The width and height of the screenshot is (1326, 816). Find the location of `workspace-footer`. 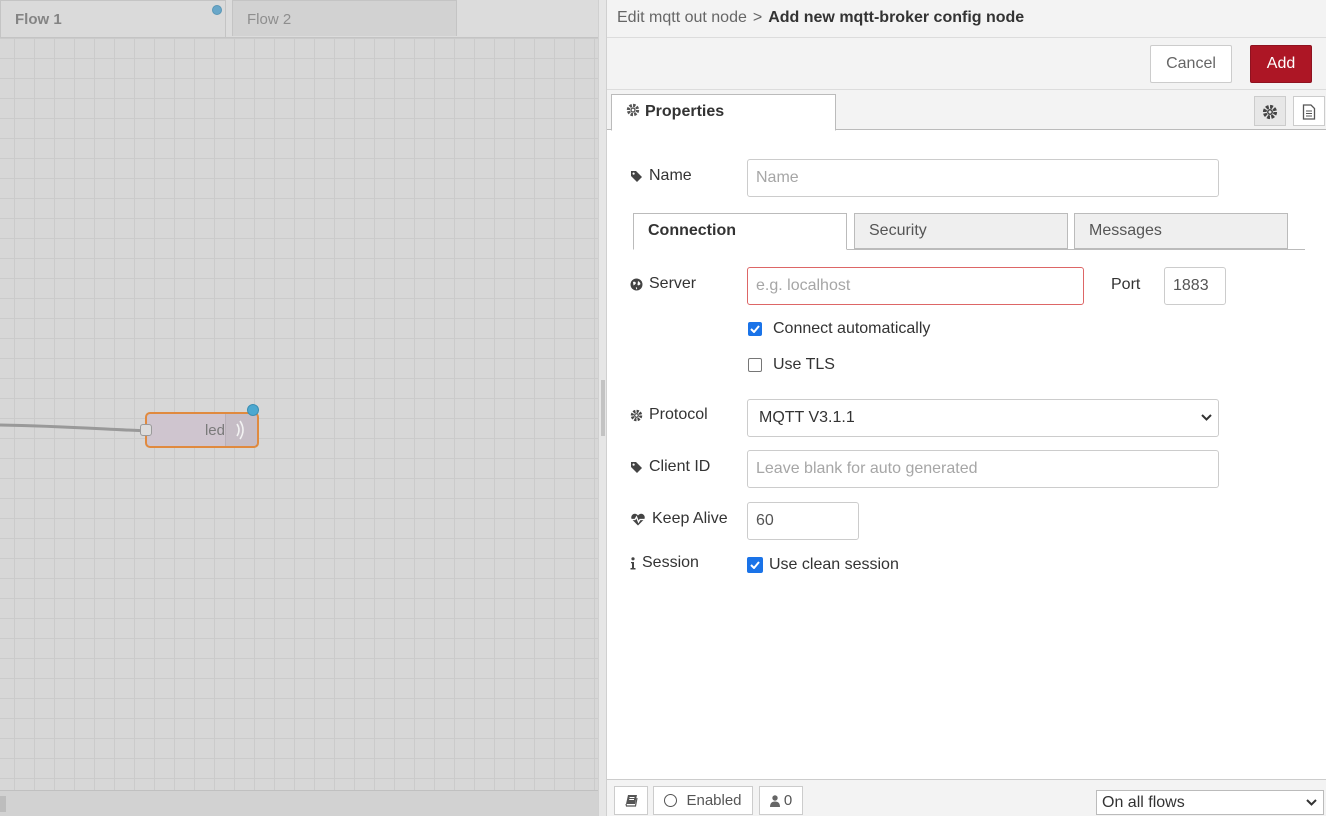

workspace-footer is located at coordinates (299, 803).